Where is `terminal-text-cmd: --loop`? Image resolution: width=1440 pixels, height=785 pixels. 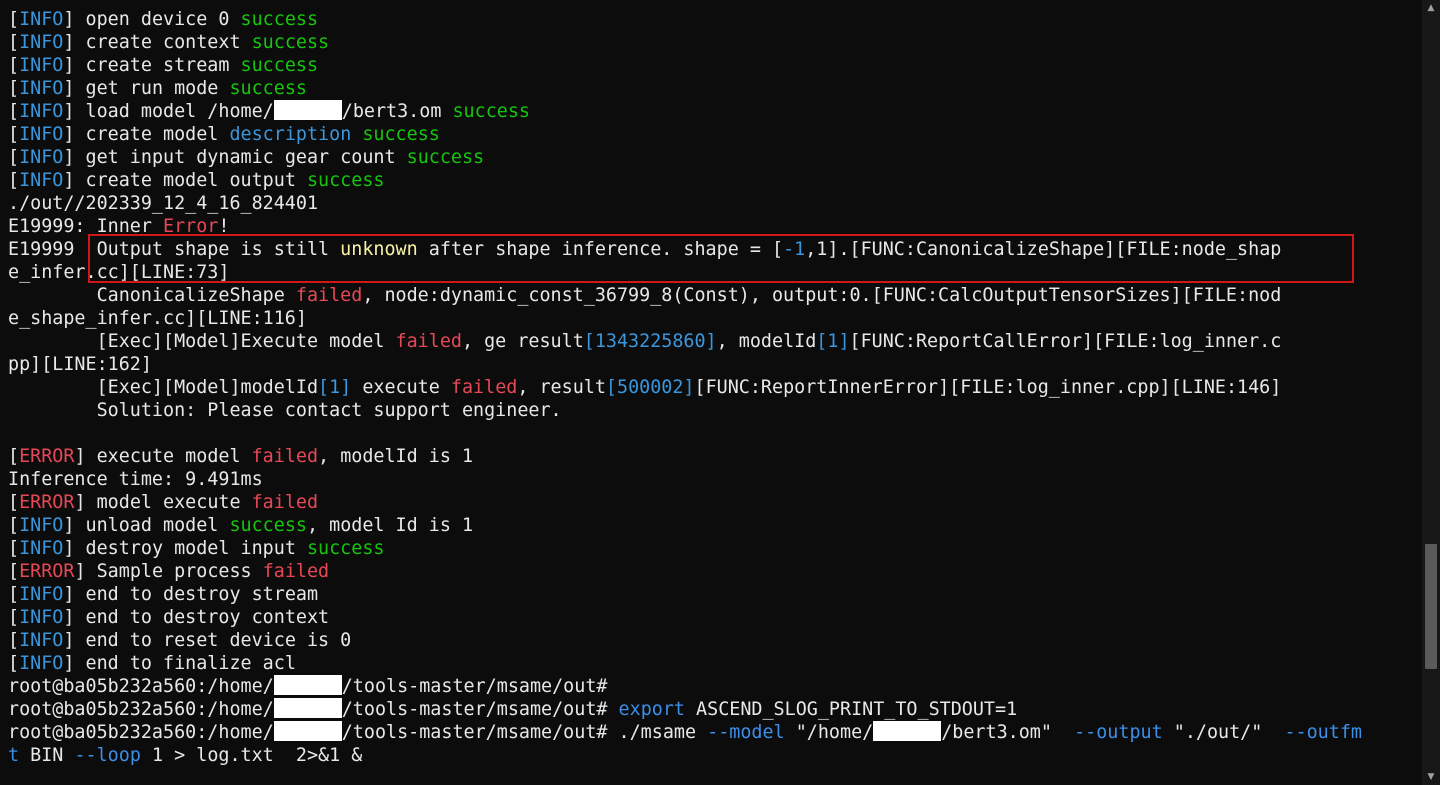
terminal-text-cmd: --loop is located at coordinates (107, 755).